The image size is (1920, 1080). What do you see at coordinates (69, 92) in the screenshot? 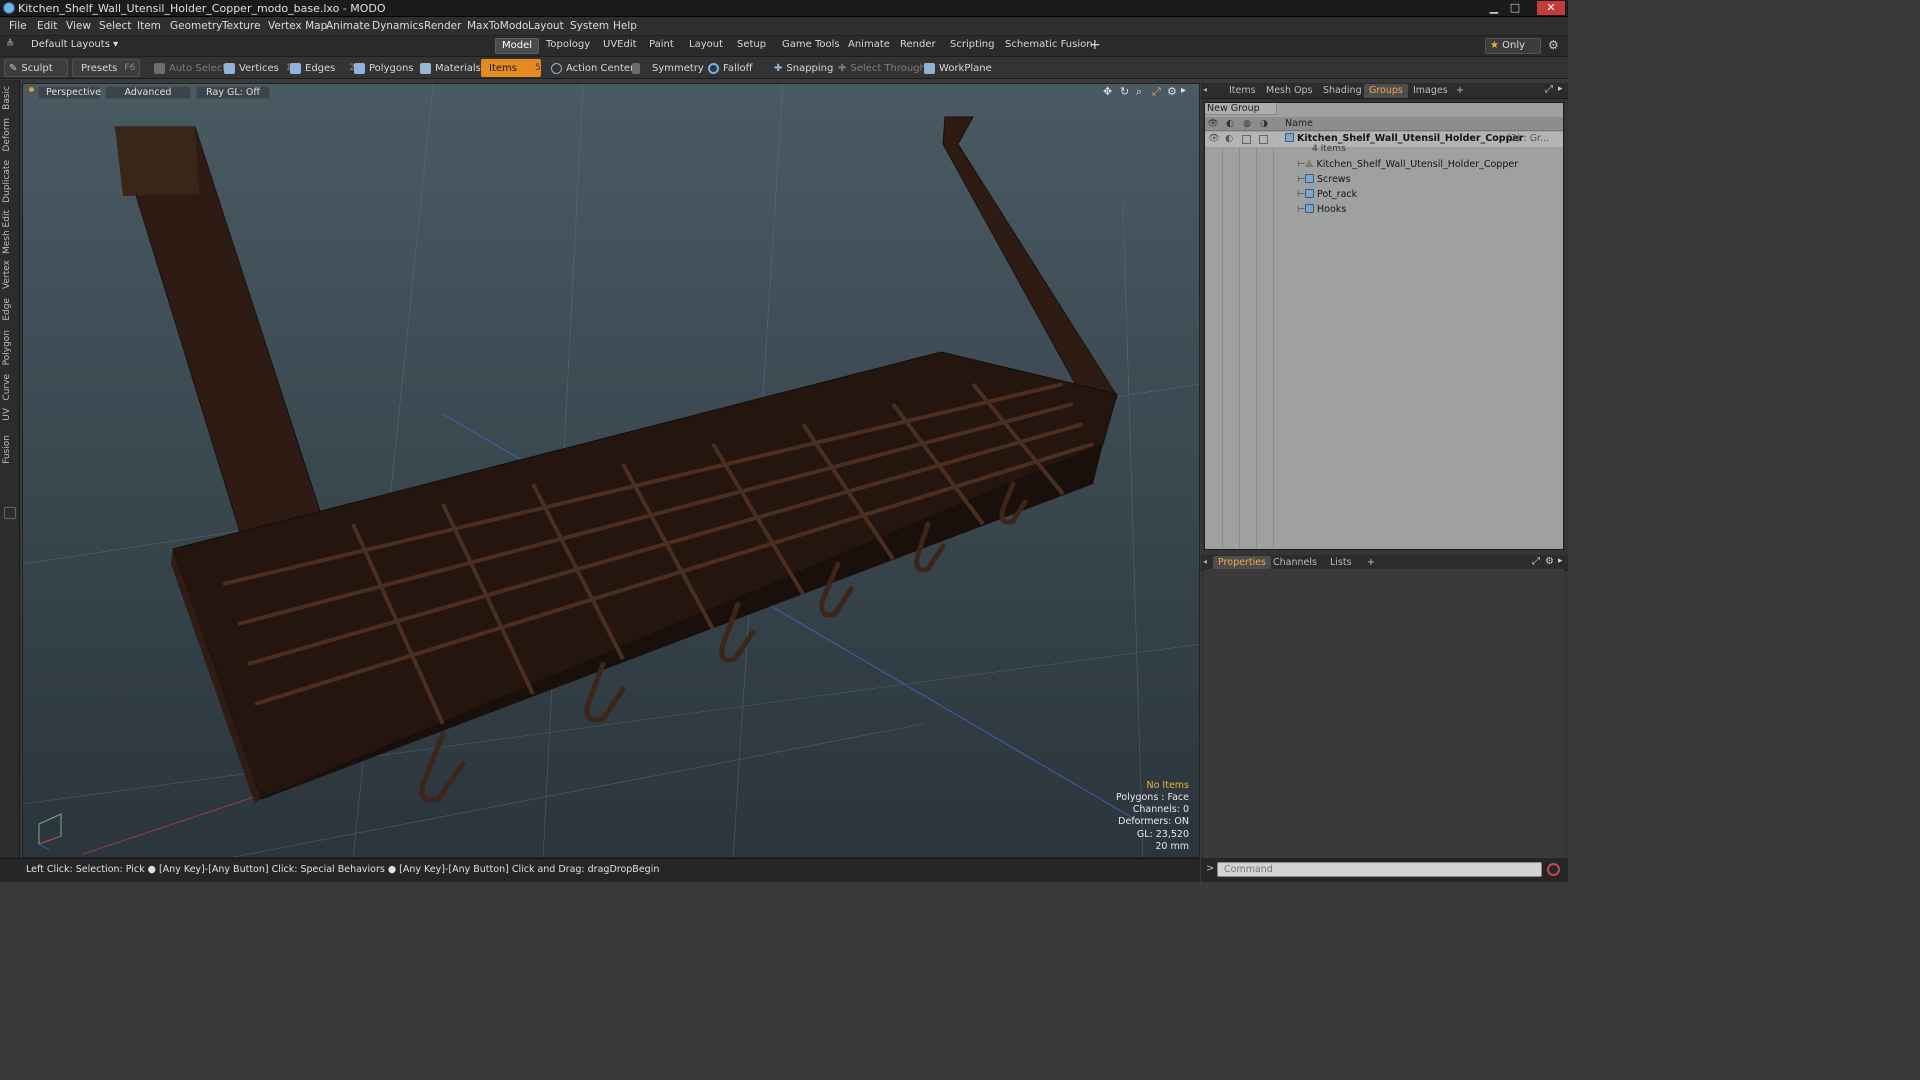
I see `perspective-button: Perspective` at bounding box center [69, 92].